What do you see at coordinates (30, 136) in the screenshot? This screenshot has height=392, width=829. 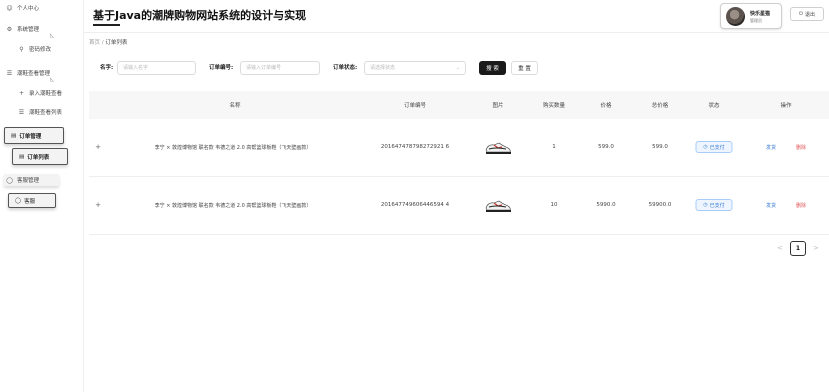 I see `sidebar-item-label: 订单管理` at bounding box center [30, 136].